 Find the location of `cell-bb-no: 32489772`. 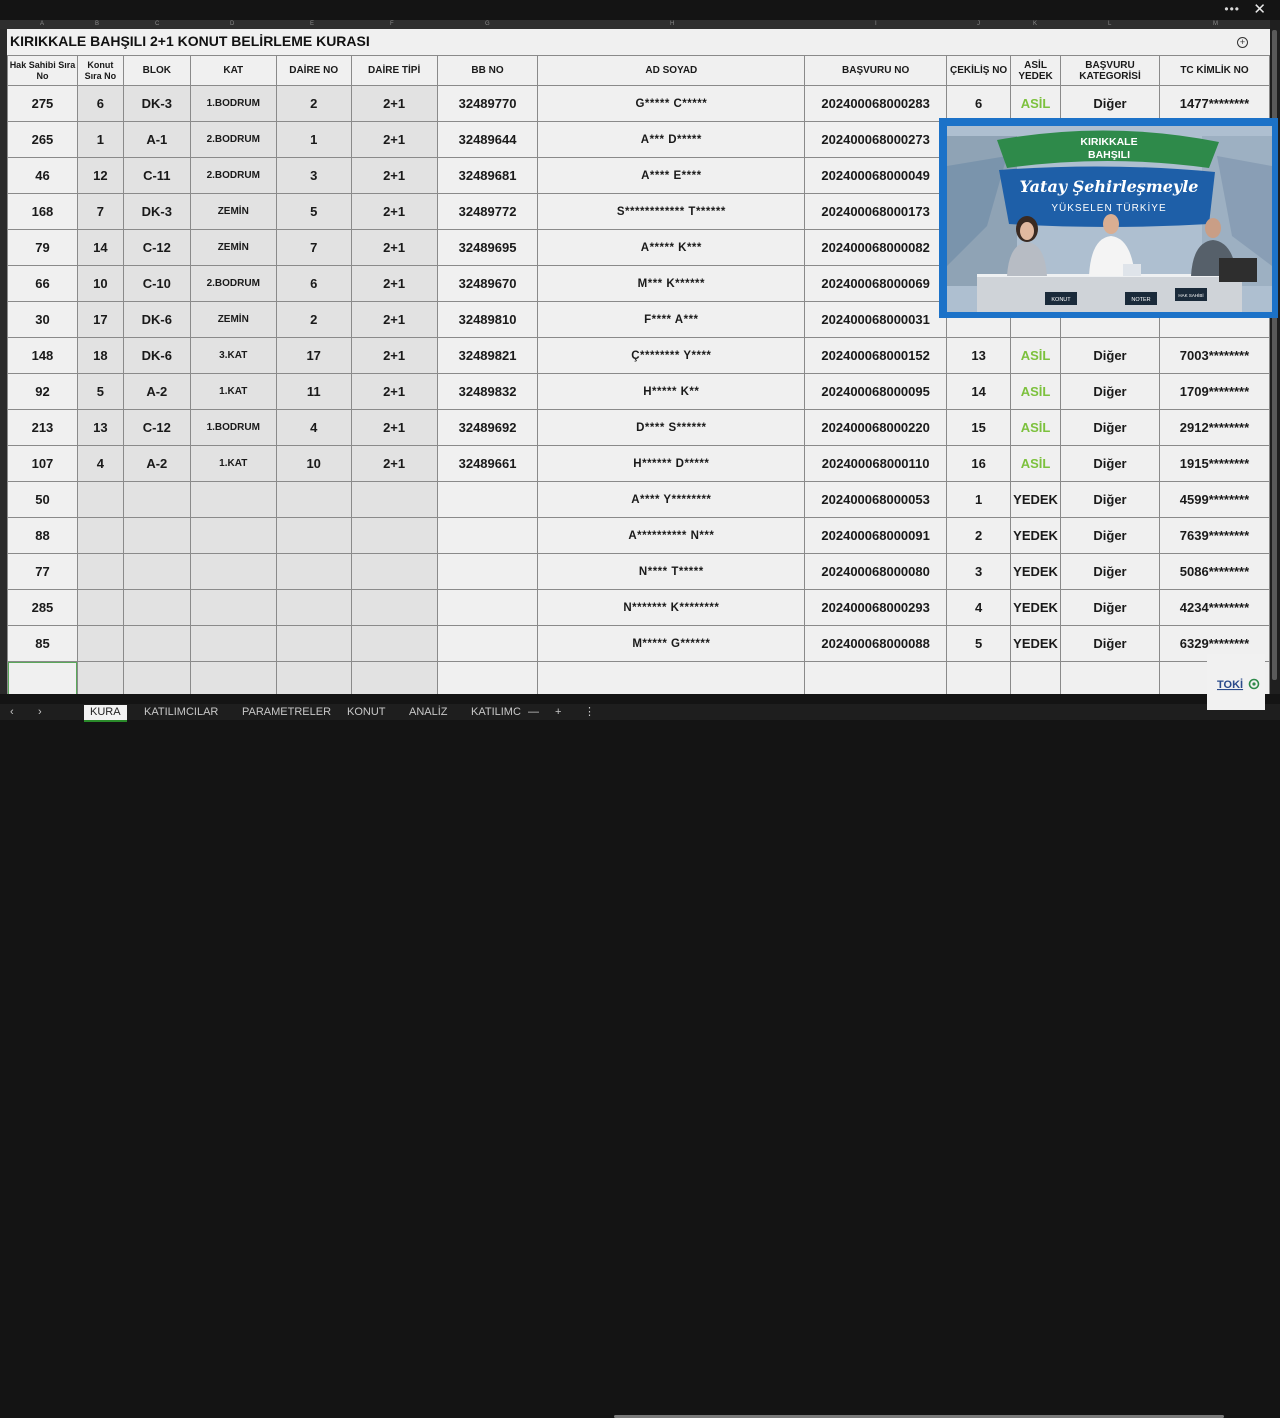

cell-bb-no: 32489772 is located at coordinates (487, 211).